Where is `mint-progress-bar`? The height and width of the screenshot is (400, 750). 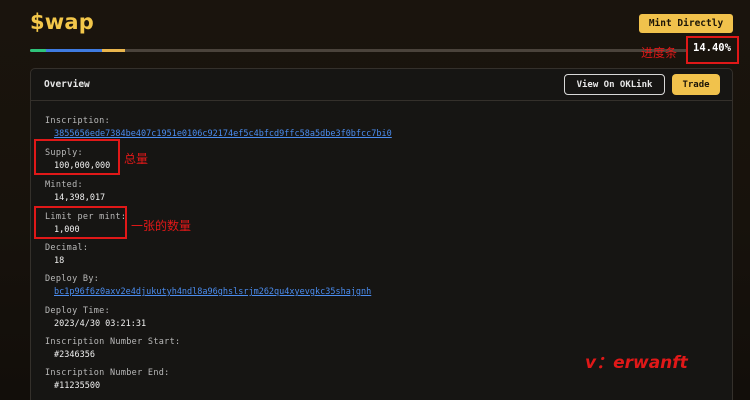 mint-progress-bar is located at coordinates (359, 50).